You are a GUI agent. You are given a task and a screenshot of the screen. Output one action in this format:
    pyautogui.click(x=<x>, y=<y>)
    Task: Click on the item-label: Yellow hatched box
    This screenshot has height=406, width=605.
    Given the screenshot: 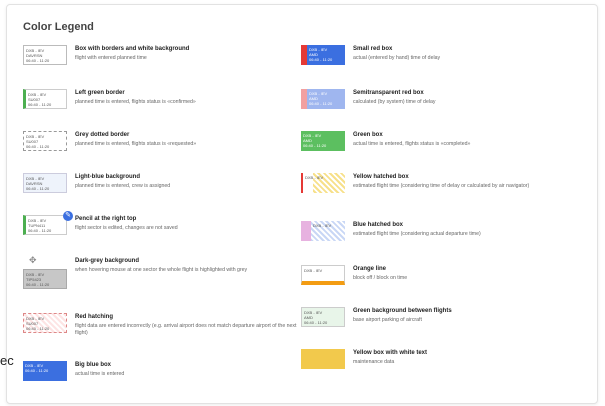 What is the action you would take?
    pyautogui.click(x=381, y=177)
    